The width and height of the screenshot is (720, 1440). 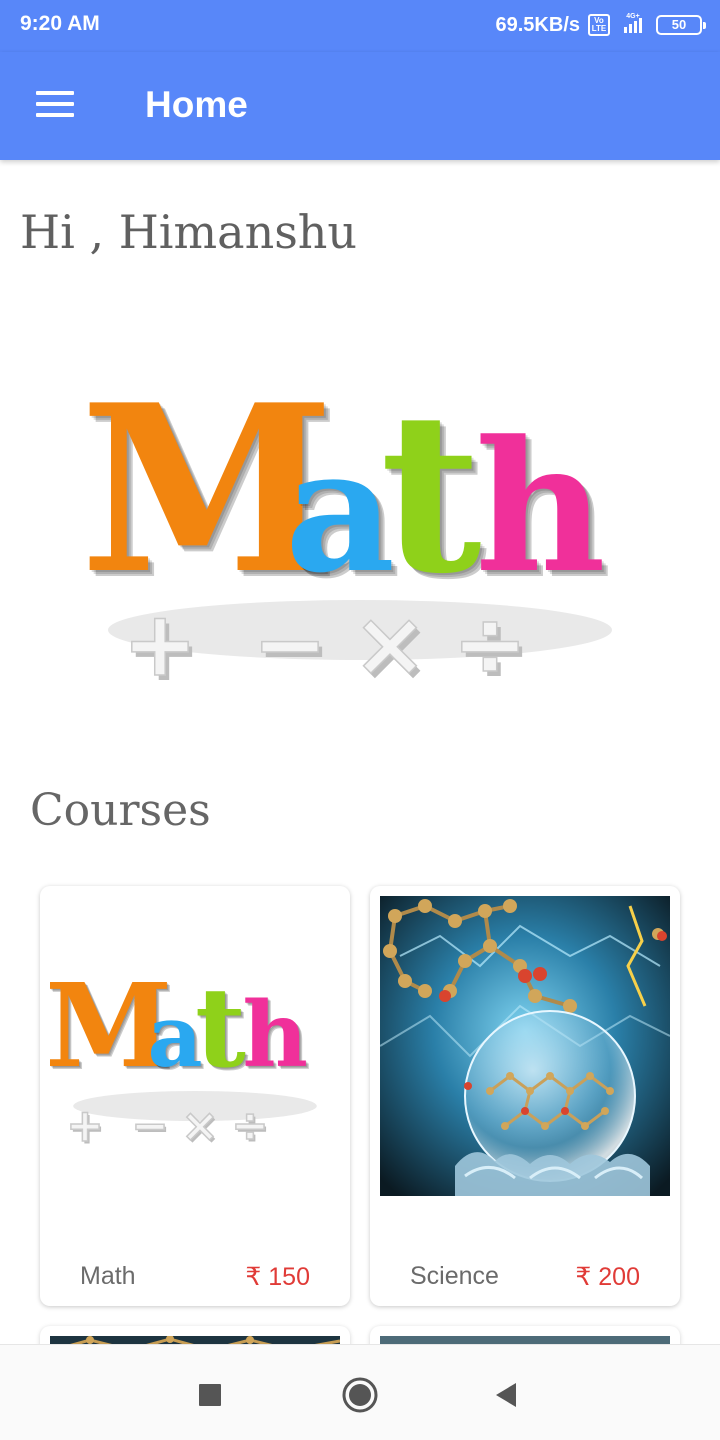 I want to click on course-name: Science, so click(x=454, y=1276).